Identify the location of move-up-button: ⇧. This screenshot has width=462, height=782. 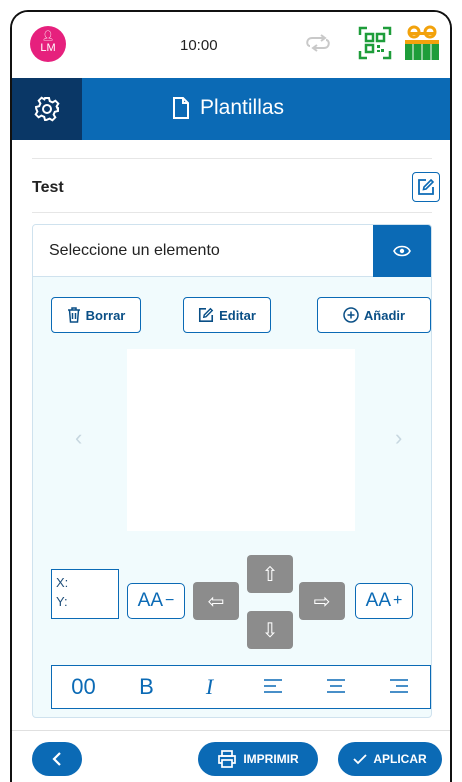
(270, 574).